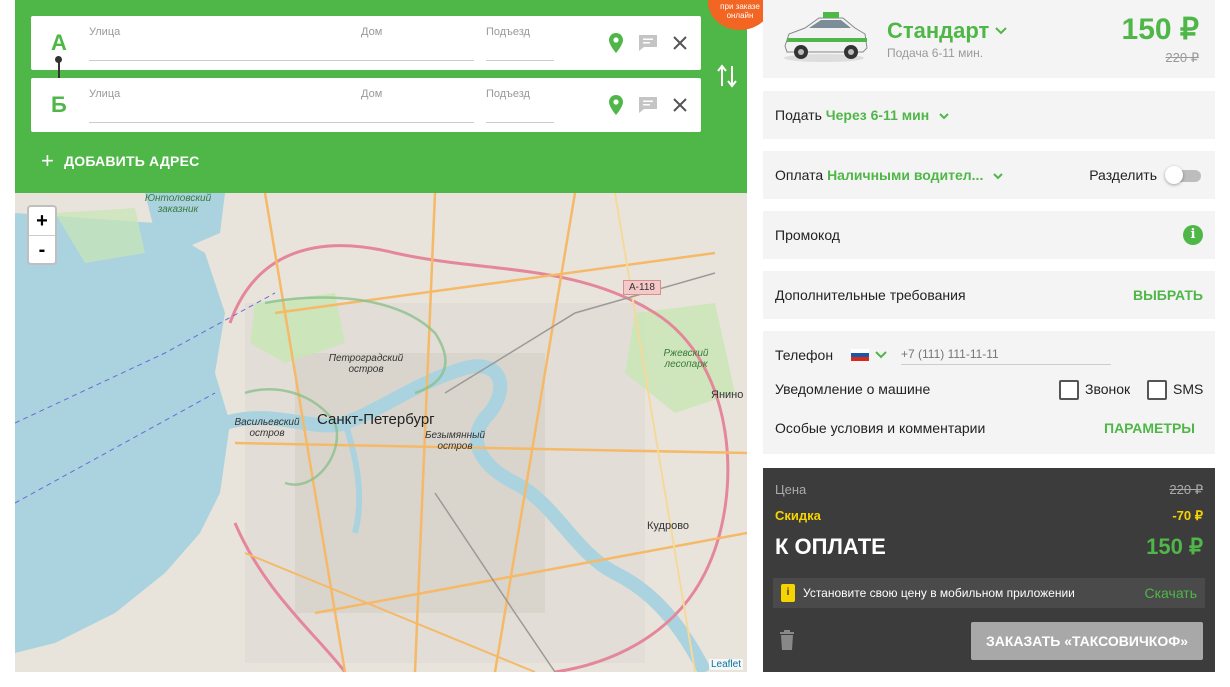 The image size is (1230, 687). Describe the element at coordinates (642, 287) in the screenshot. I see `map-road-shield: А-118` at that location.